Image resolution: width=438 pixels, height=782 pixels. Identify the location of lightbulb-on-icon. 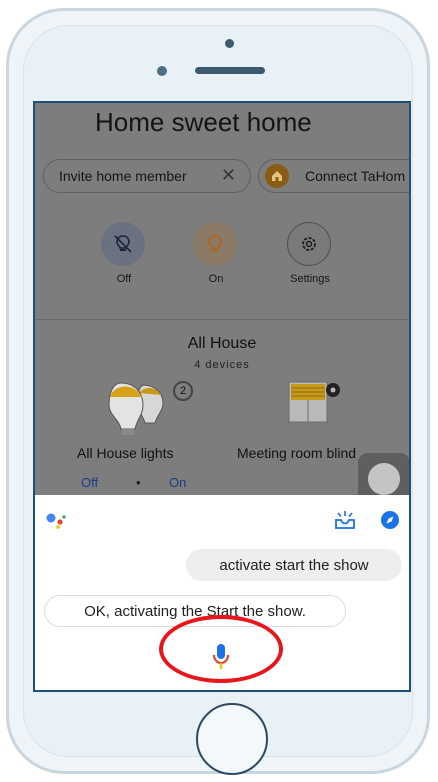
(215, 243).